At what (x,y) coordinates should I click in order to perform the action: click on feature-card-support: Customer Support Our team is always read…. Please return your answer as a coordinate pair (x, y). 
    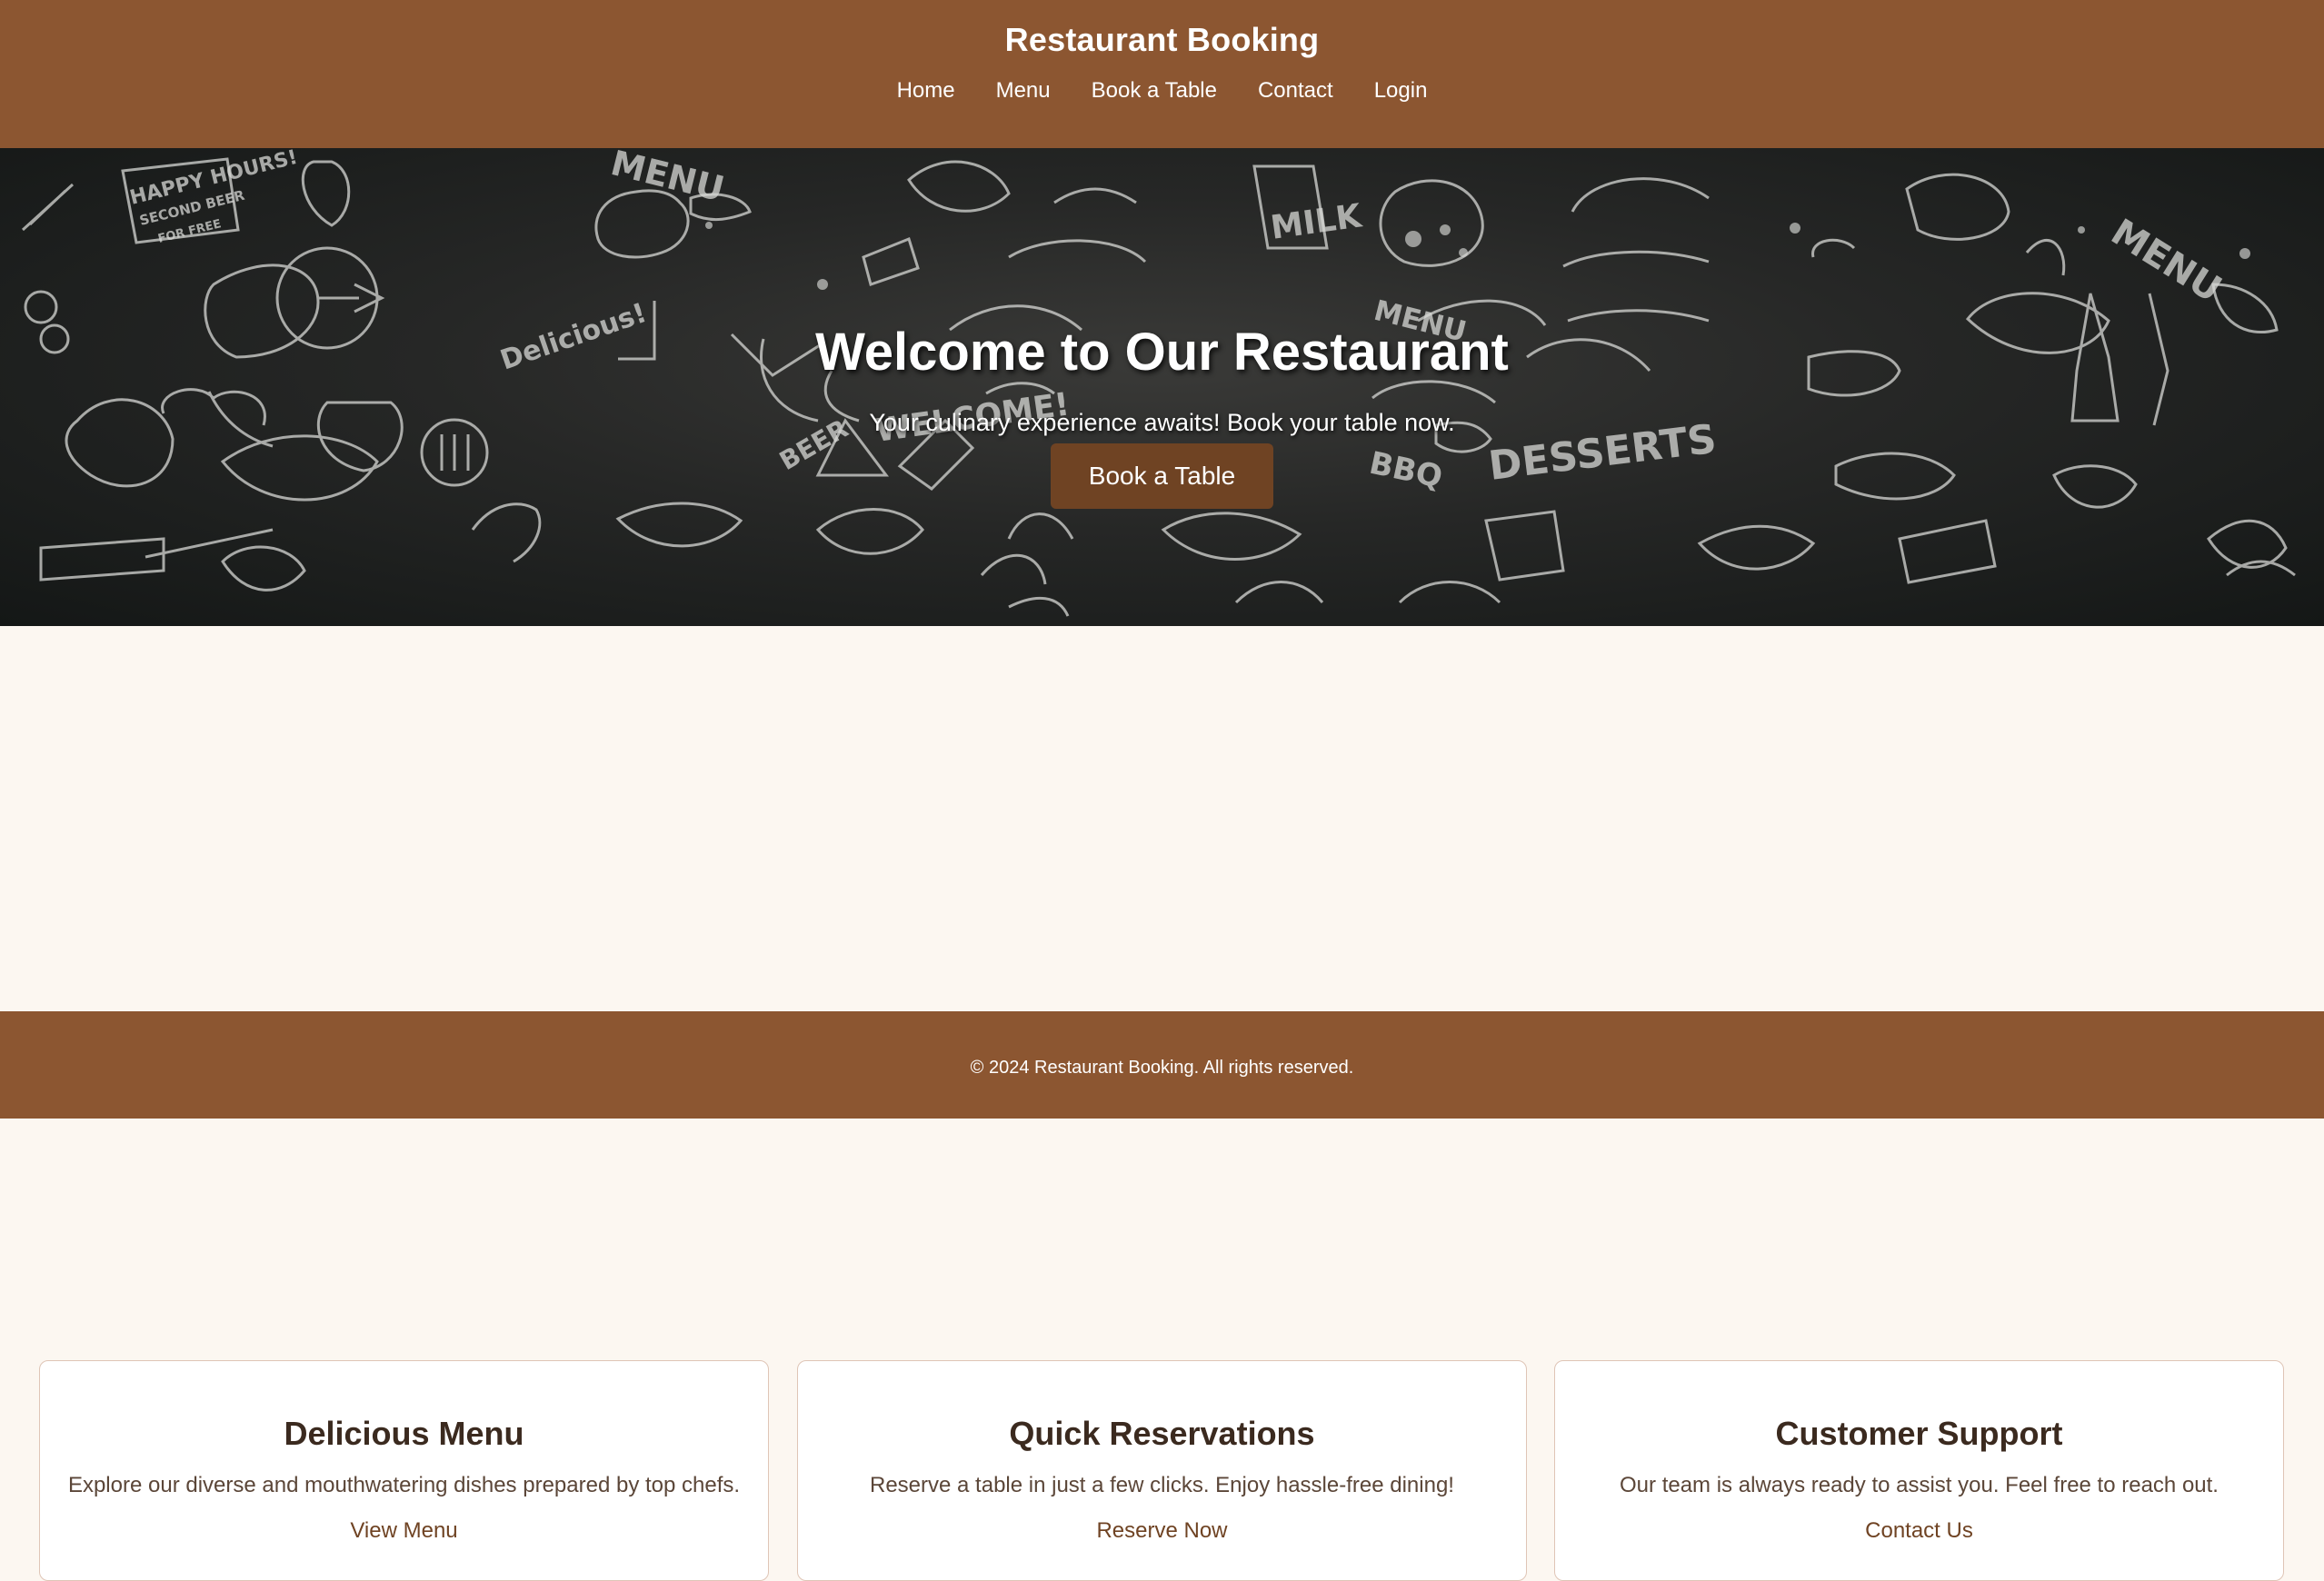
    Looking at the image, I should click on (1919, 1470).